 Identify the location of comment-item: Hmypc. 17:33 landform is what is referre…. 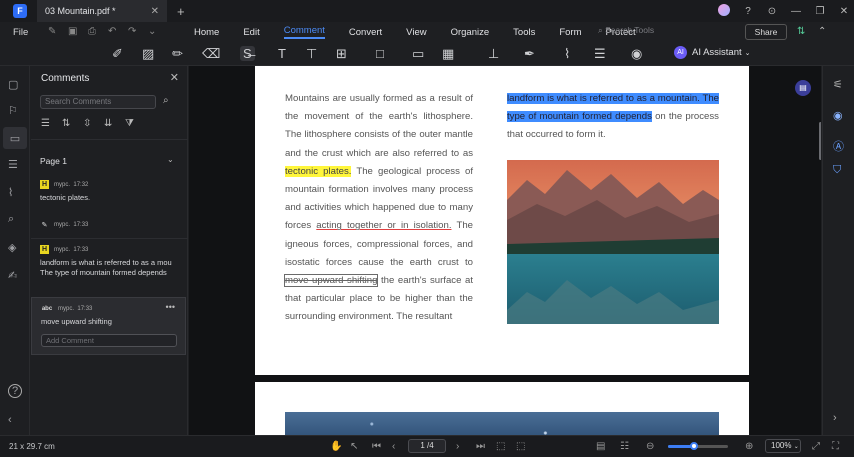
(113, 261).